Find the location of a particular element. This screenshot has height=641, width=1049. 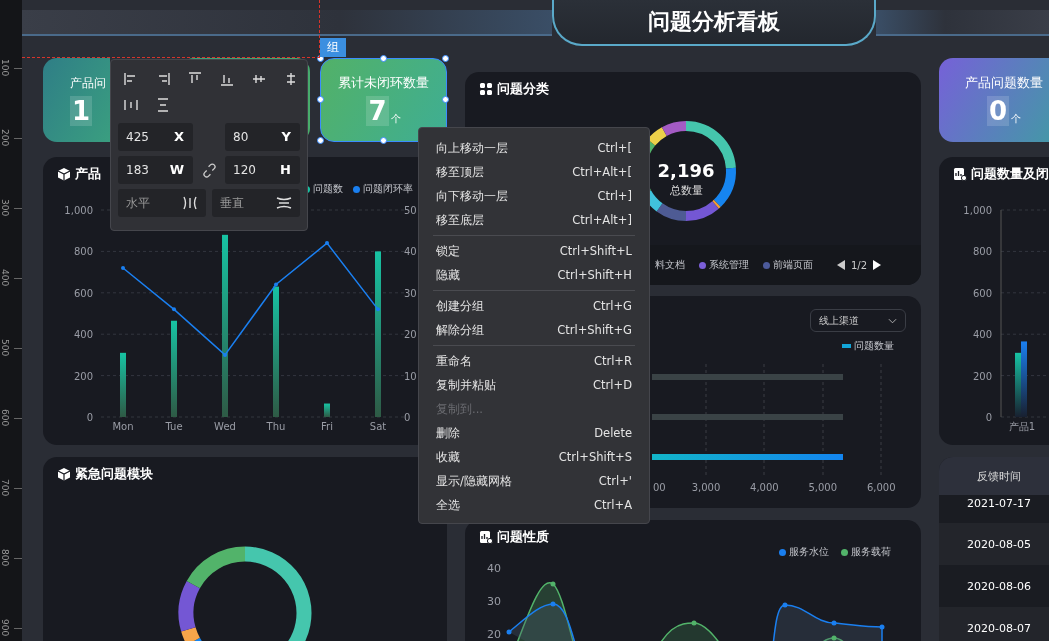

field-label: X is located at coordinates (178, 137).